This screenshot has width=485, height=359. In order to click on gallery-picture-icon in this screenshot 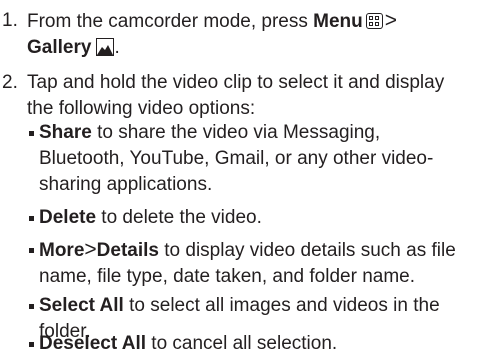, I will do `click(105, 47)`.